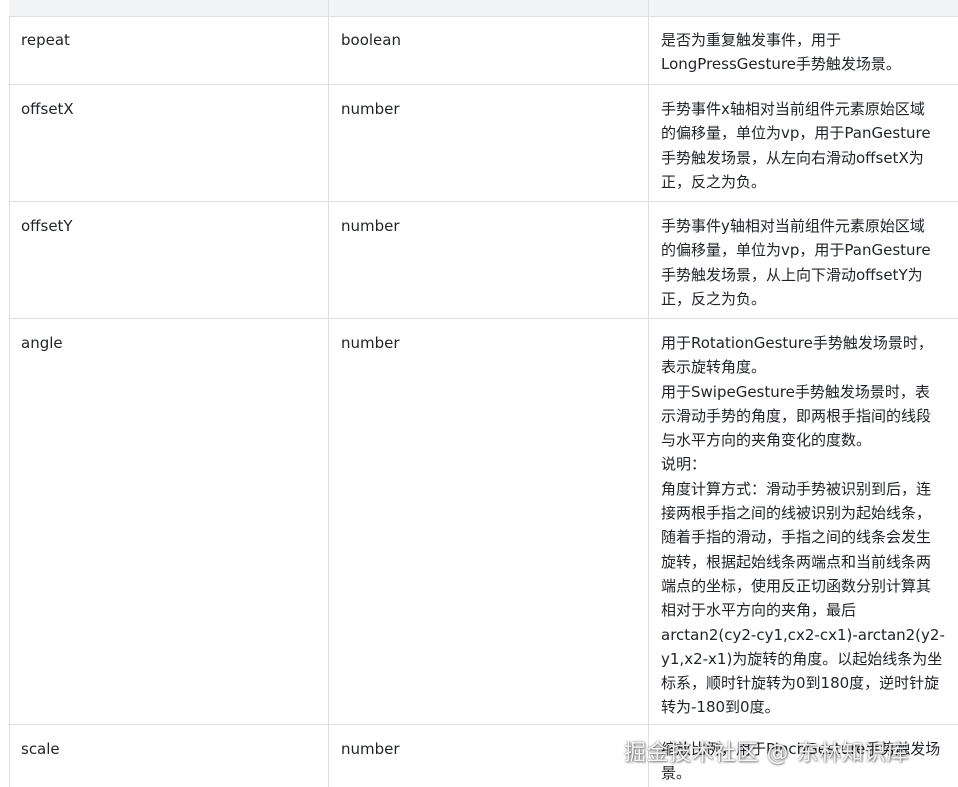 This screenshot has height=787, width=958. Describe the element at coordinates (168, 50) in the screenshot. I see `param-name: repeat` at that location.